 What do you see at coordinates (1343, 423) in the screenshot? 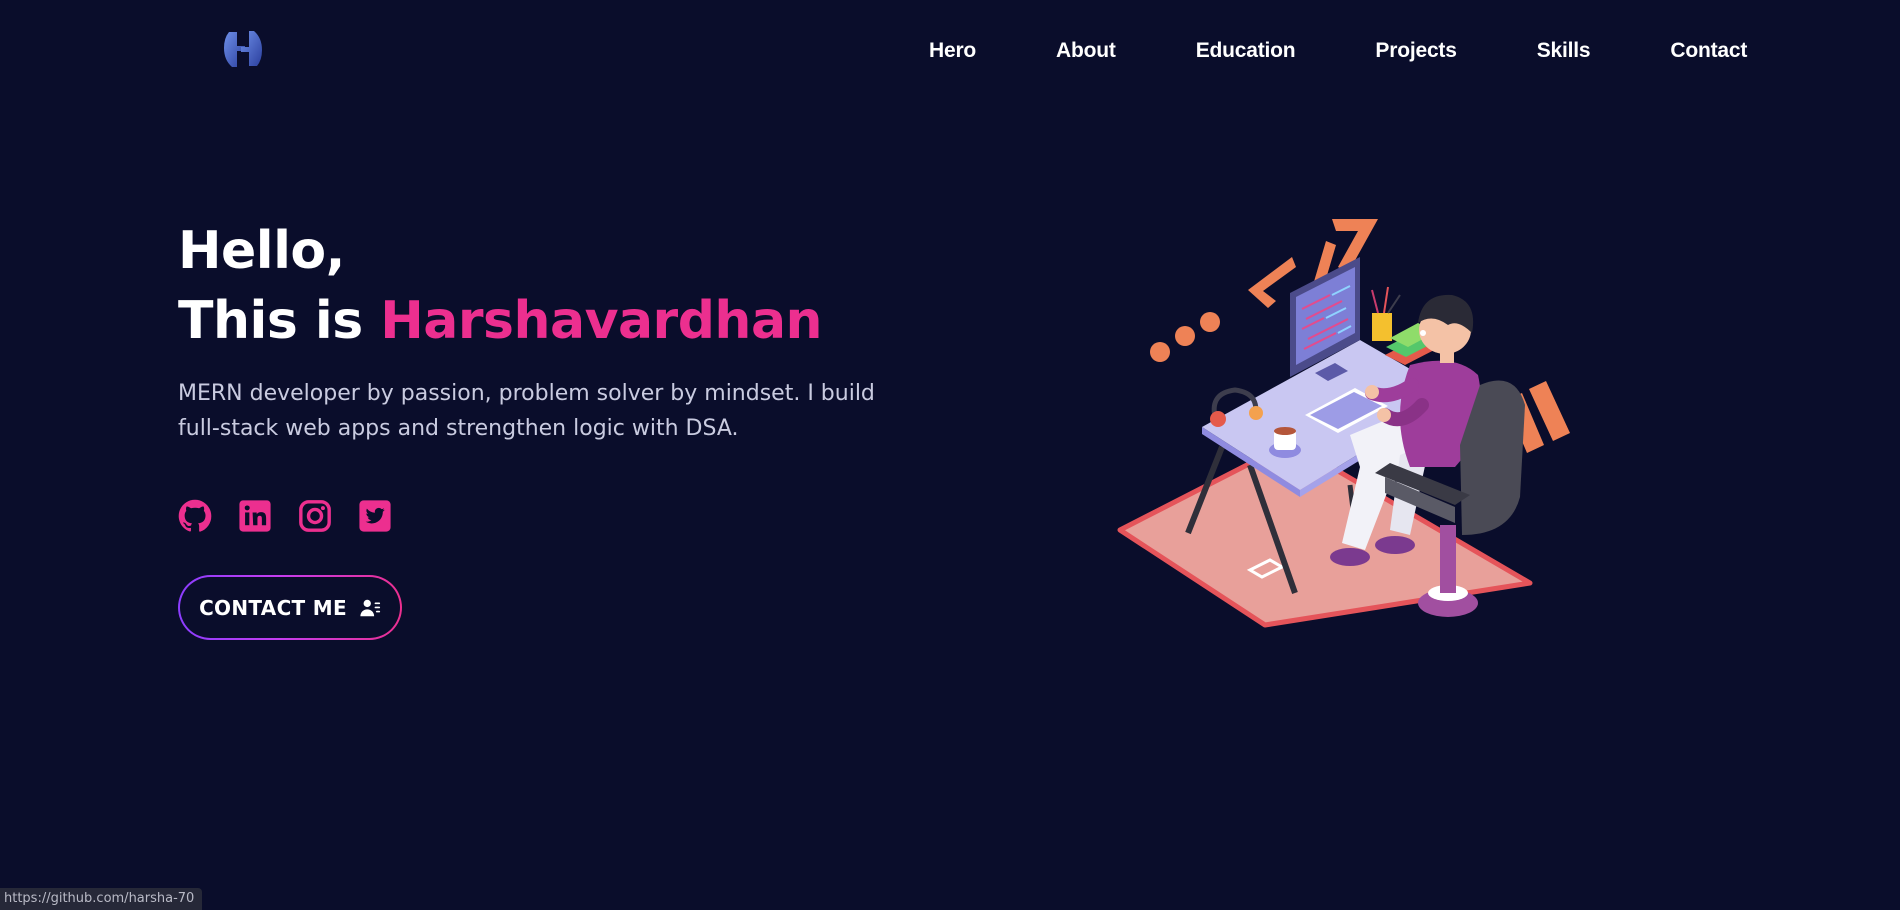
I see `developer-illustration` at bounding box center [1343, 423].